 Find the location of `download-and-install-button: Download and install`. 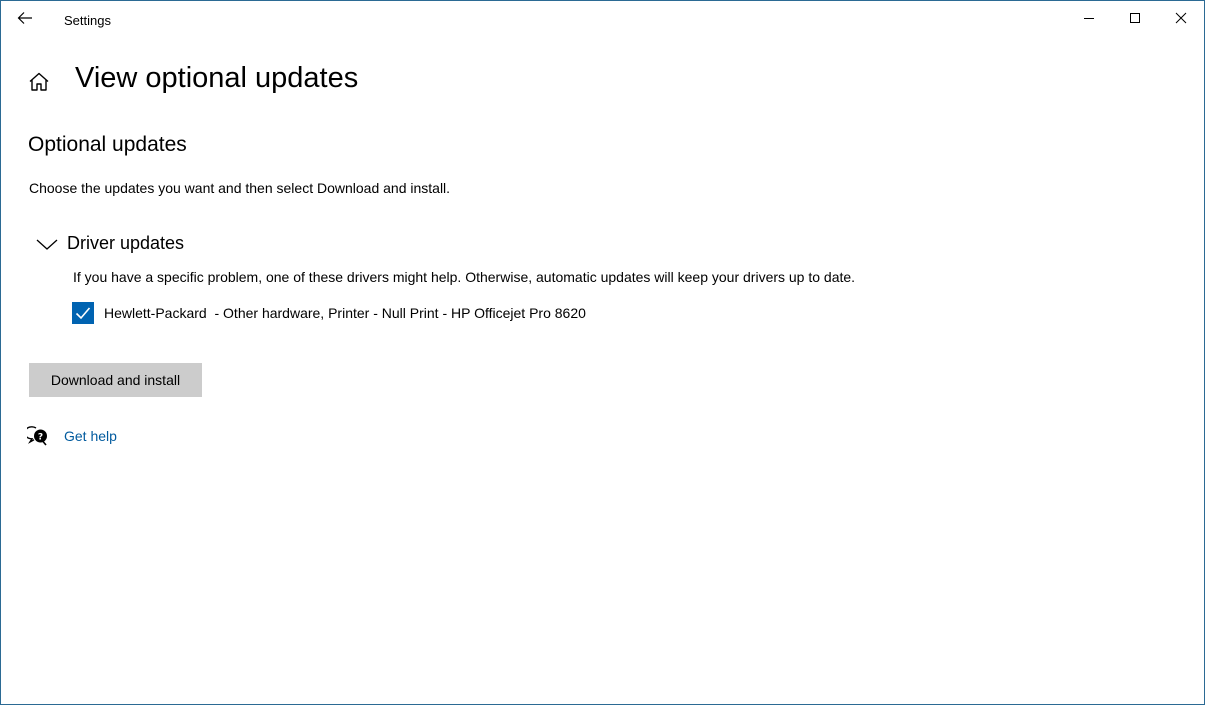

download-and-install-button: Download and install is located at coordinates (115, 380).